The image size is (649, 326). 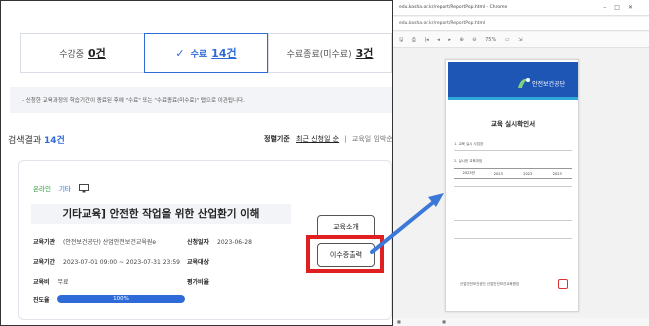 I want to click on status-tabs: 수강중 0건 ✓ 수료 14건 수료종료(미수료) 3건, so click(x=206, y=53).